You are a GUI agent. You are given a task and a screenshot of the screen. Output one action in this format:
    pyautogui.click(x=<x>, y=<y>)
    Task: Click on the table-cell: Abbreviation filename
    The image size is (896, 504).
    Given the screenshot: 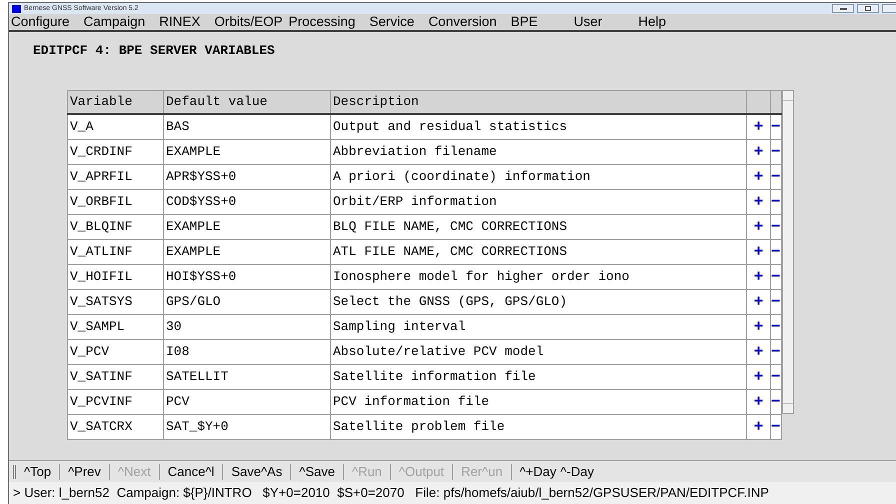 What is the action you would take?
    pyautogui.click(x=538, y=151)
    